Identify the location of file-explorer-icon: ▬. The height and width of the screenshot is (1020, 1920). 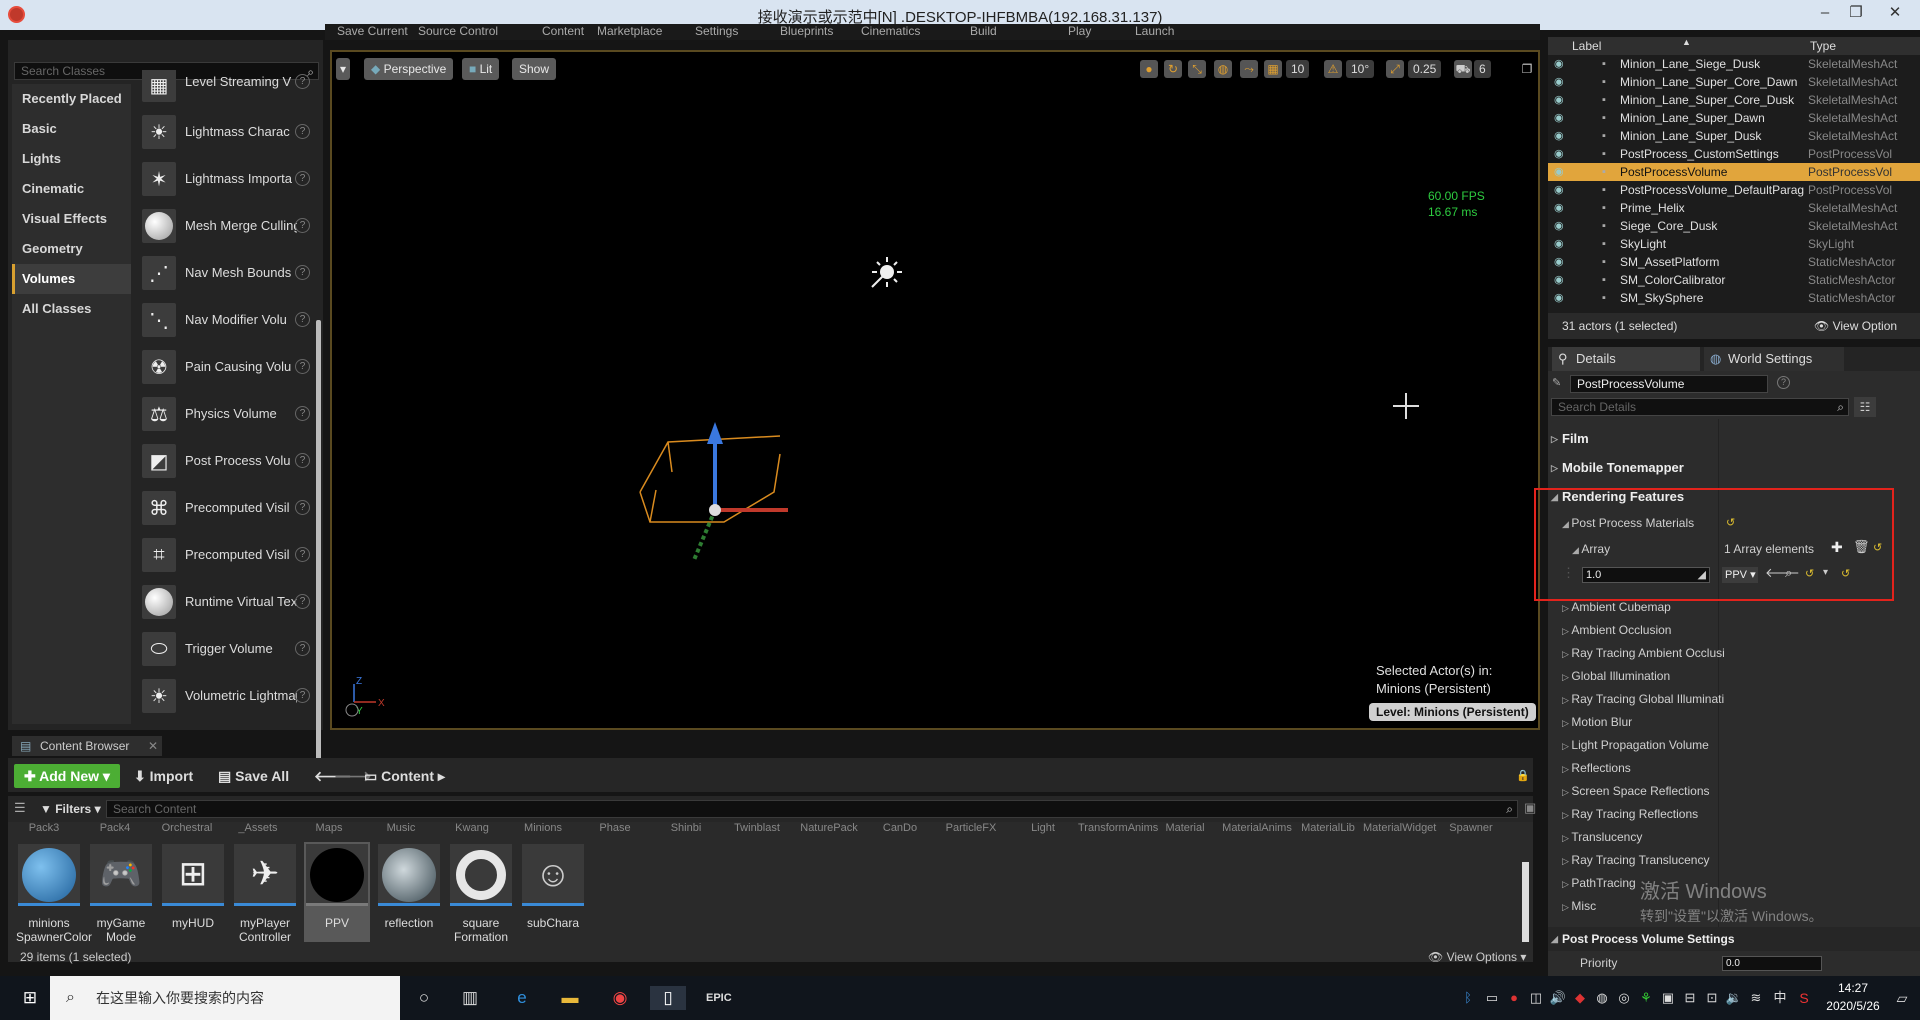
(570, 998).